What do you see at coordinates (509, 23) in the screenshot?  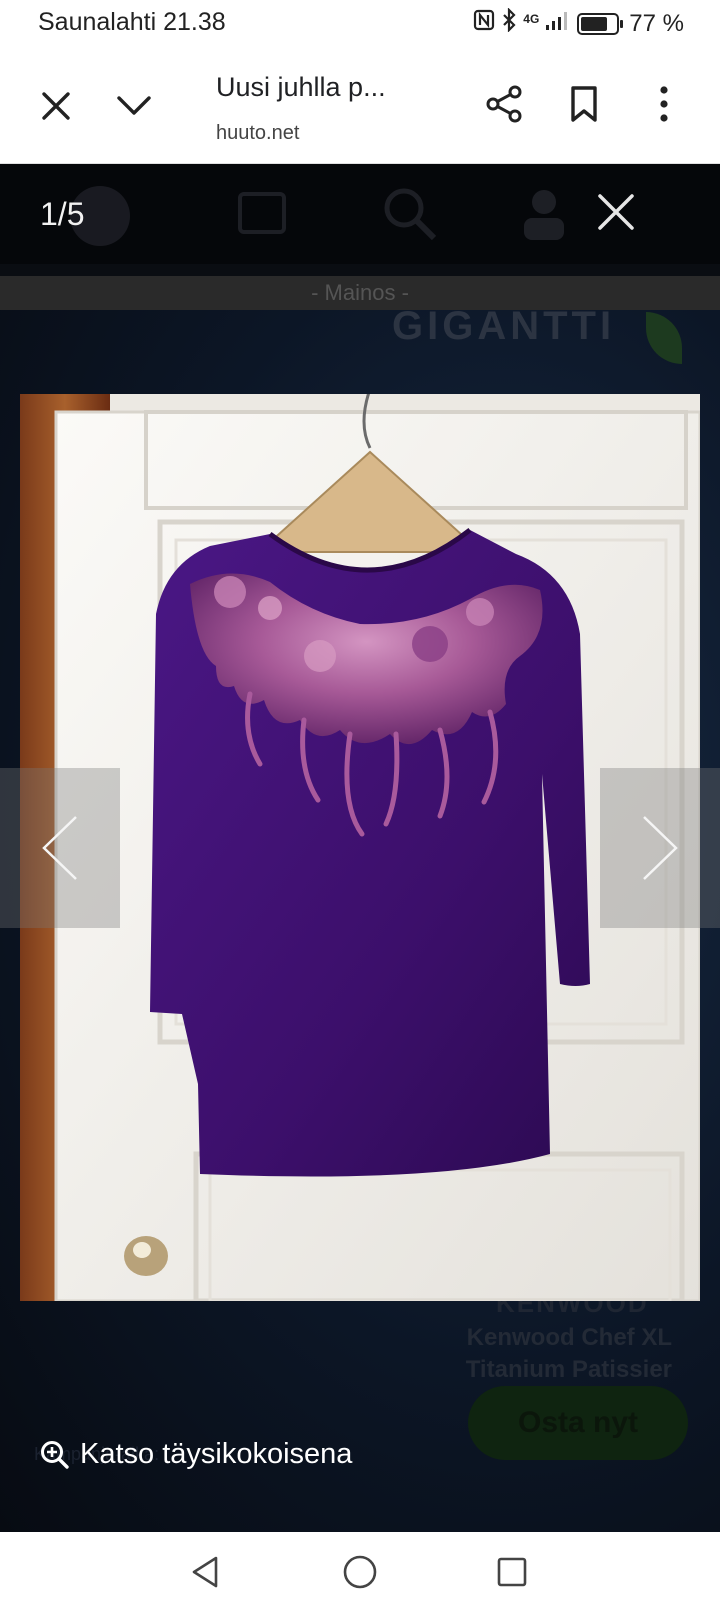 I see `bluetooth-icon` at bounding box center [509, 23].